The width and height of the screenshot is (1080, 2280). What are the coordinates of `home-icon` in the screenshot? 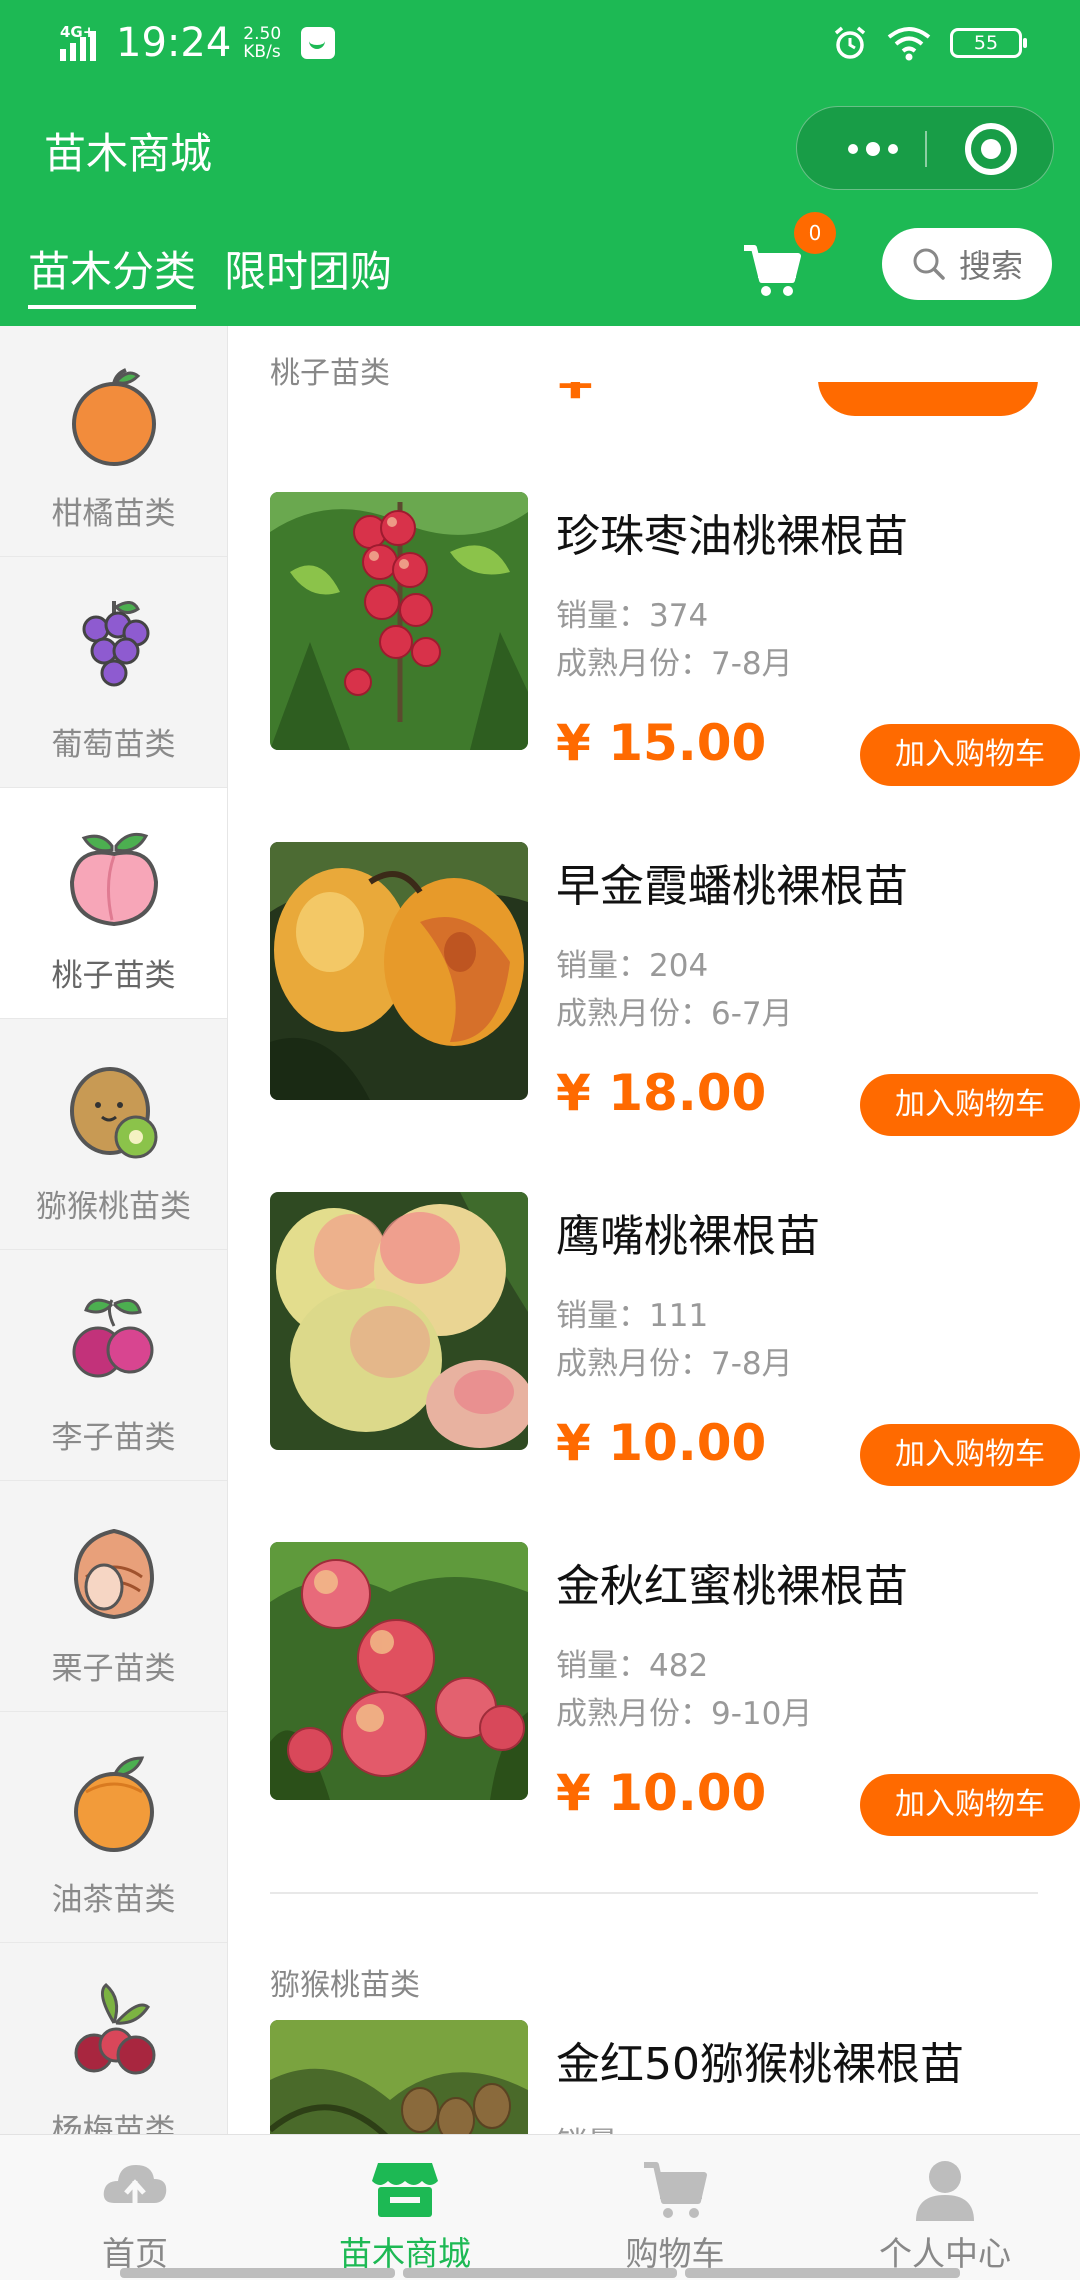 It's located at (135, 2188).